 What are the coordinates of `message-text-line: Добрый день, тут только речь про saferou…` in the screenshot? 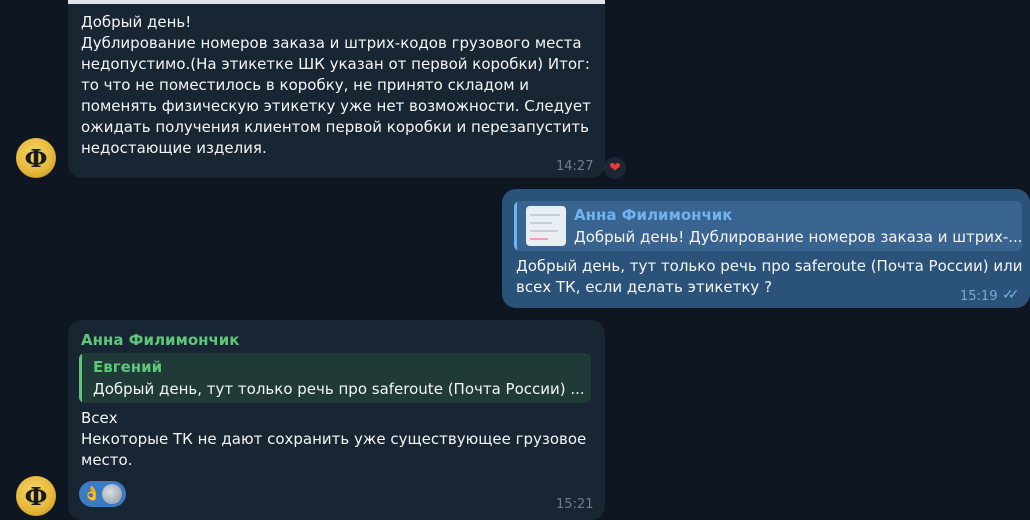 It's located at (769, 266).